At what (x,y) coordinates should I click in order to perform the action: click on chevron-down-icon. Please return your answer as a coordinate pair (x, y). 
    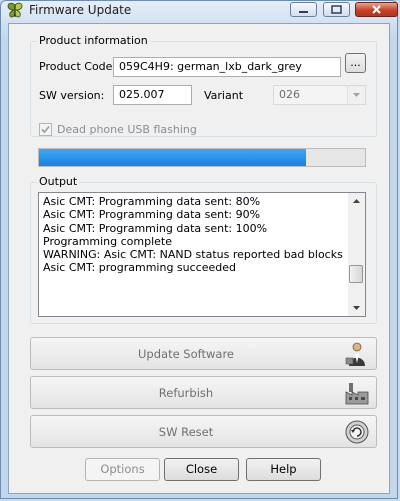
    Looking at the image, I should click on (356, 95).